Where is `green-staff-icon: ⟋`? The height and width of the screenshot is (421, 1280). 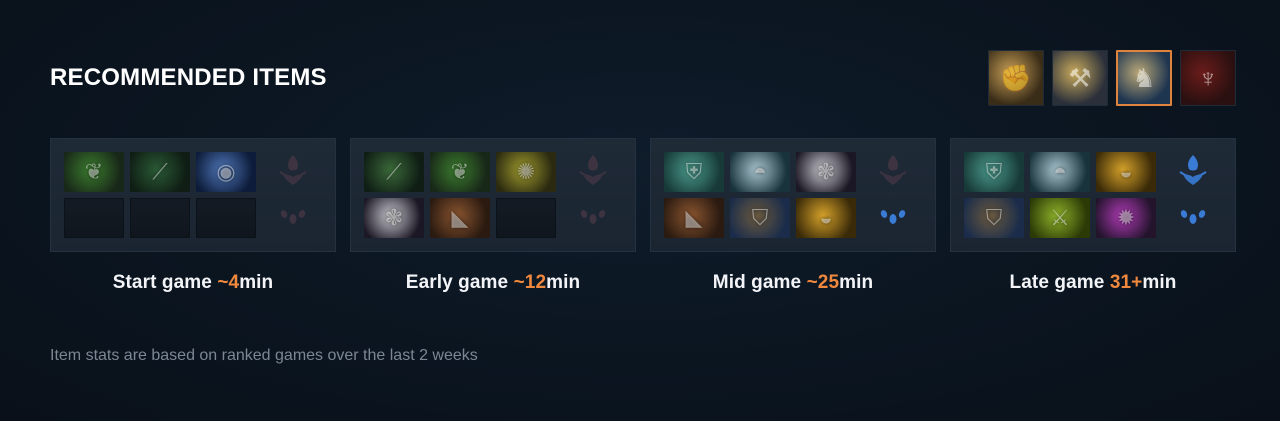
green-staff-icon: ⟋ is located at coordinates (394, 172).